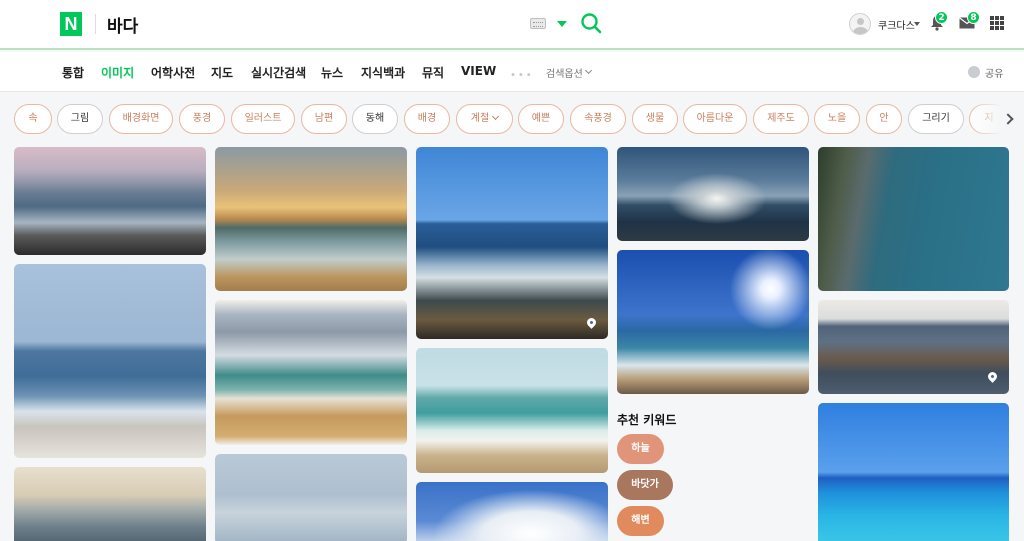 Image resolution: width=1024 pixels, height=541 pixels. I want to click on keyword-chip: 속, so click(33, 119).